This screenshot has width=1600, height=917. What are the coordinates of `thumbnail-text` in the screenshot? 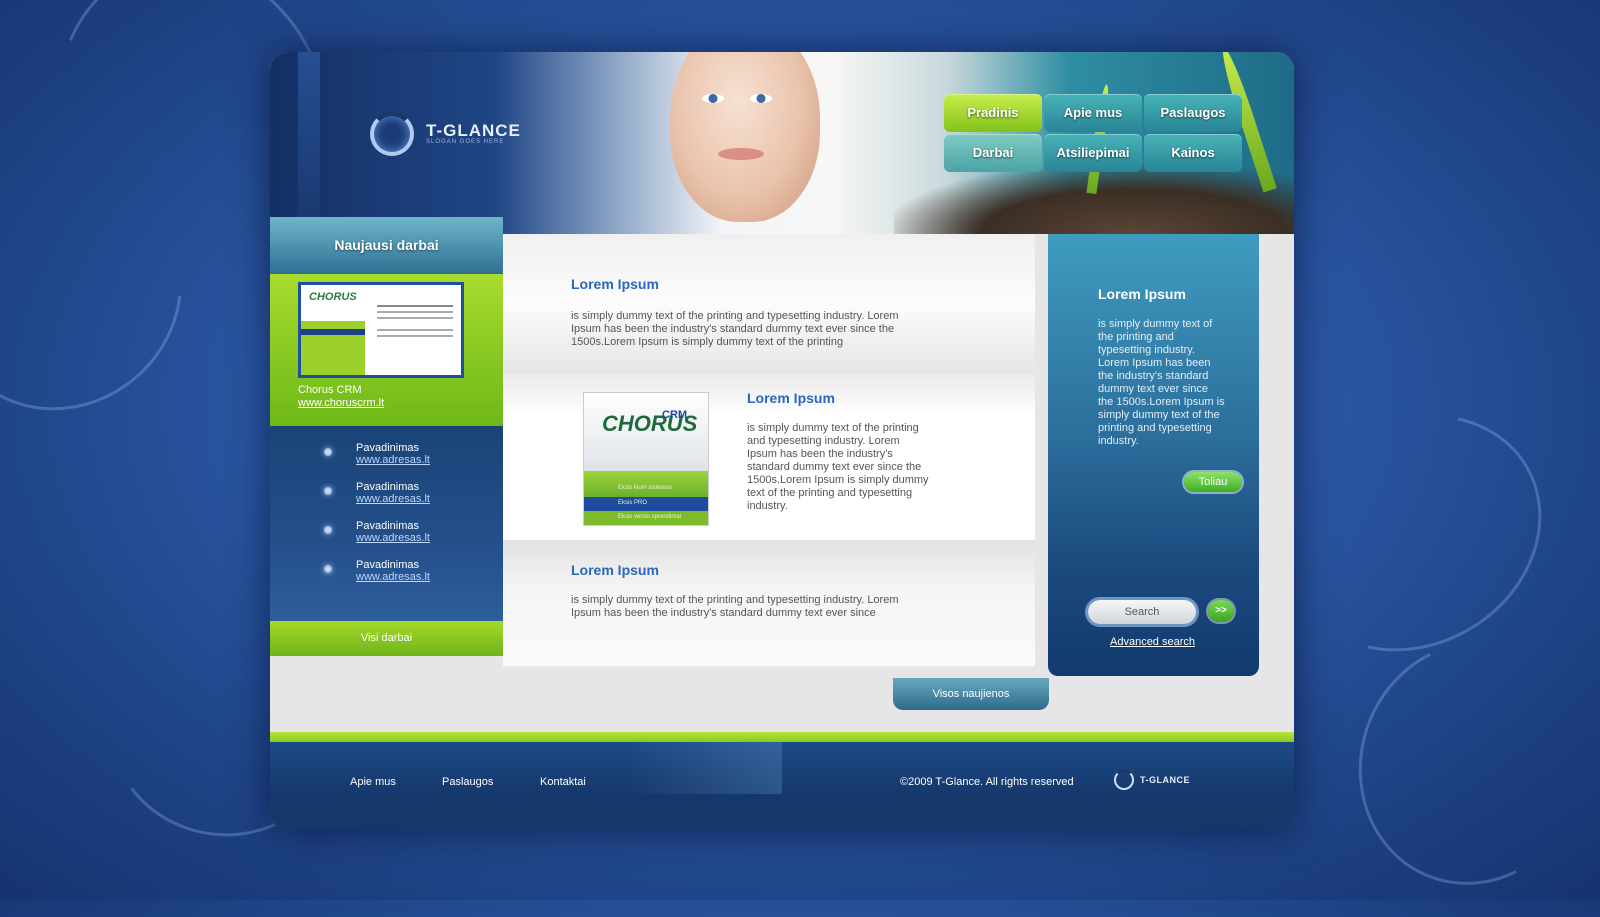 It's located at (415, 306).